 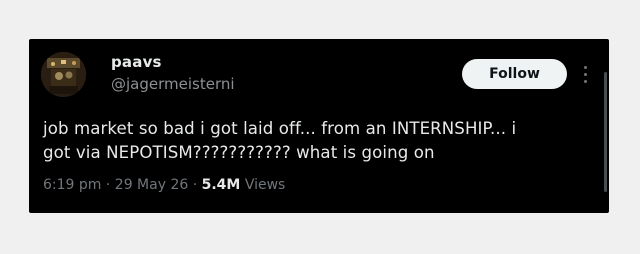 What do you see at coordinates (221, 185) in the screenshot?
I see `views-count: 5.4M` at bounding box center [221, 185].